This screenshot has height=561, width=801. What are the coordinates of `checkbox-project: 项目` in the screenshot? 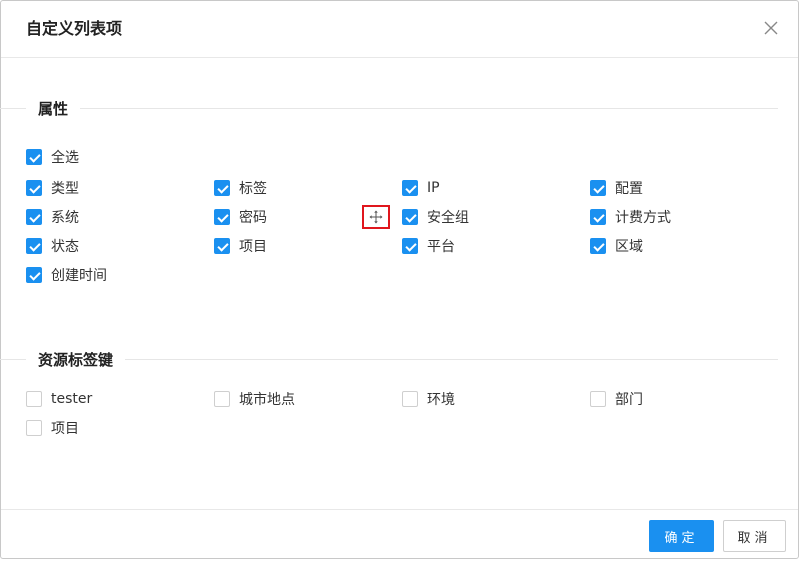 It's located at (240, 246).